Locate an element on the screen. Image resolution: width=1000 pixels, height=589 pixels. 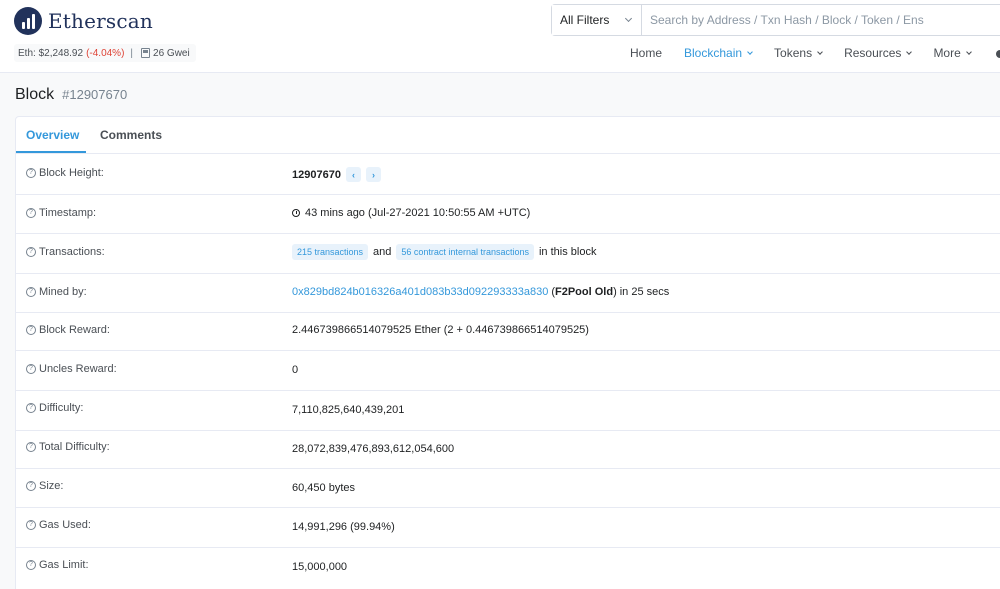
and-text: and is located at coordinates (382, 252).